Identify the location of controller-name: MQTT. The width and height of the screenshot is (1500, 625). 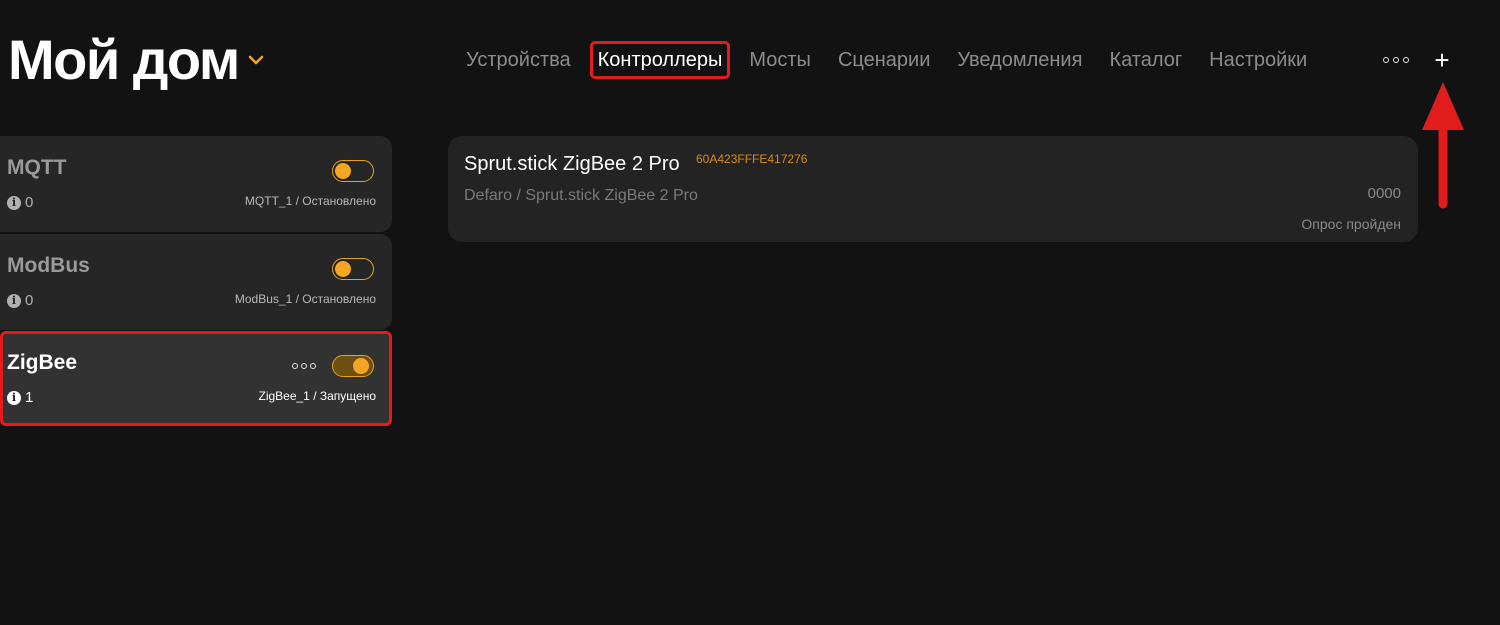
(37, 167).